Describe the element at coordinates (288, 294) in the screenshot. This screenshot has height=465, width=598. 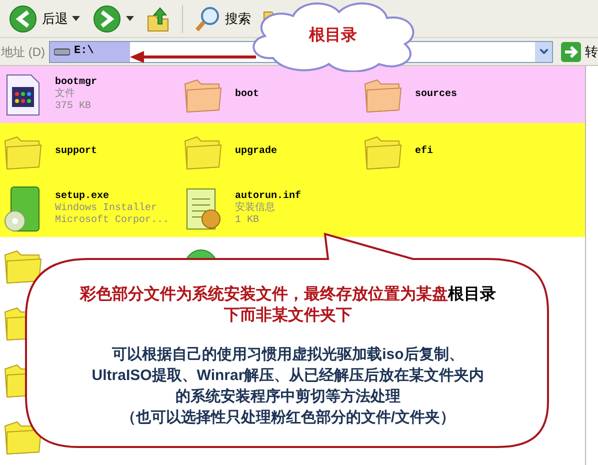
I see `callout-line: 彩色部分文件为系统安装文件，最终存放位置为某盘根目录` at that location.